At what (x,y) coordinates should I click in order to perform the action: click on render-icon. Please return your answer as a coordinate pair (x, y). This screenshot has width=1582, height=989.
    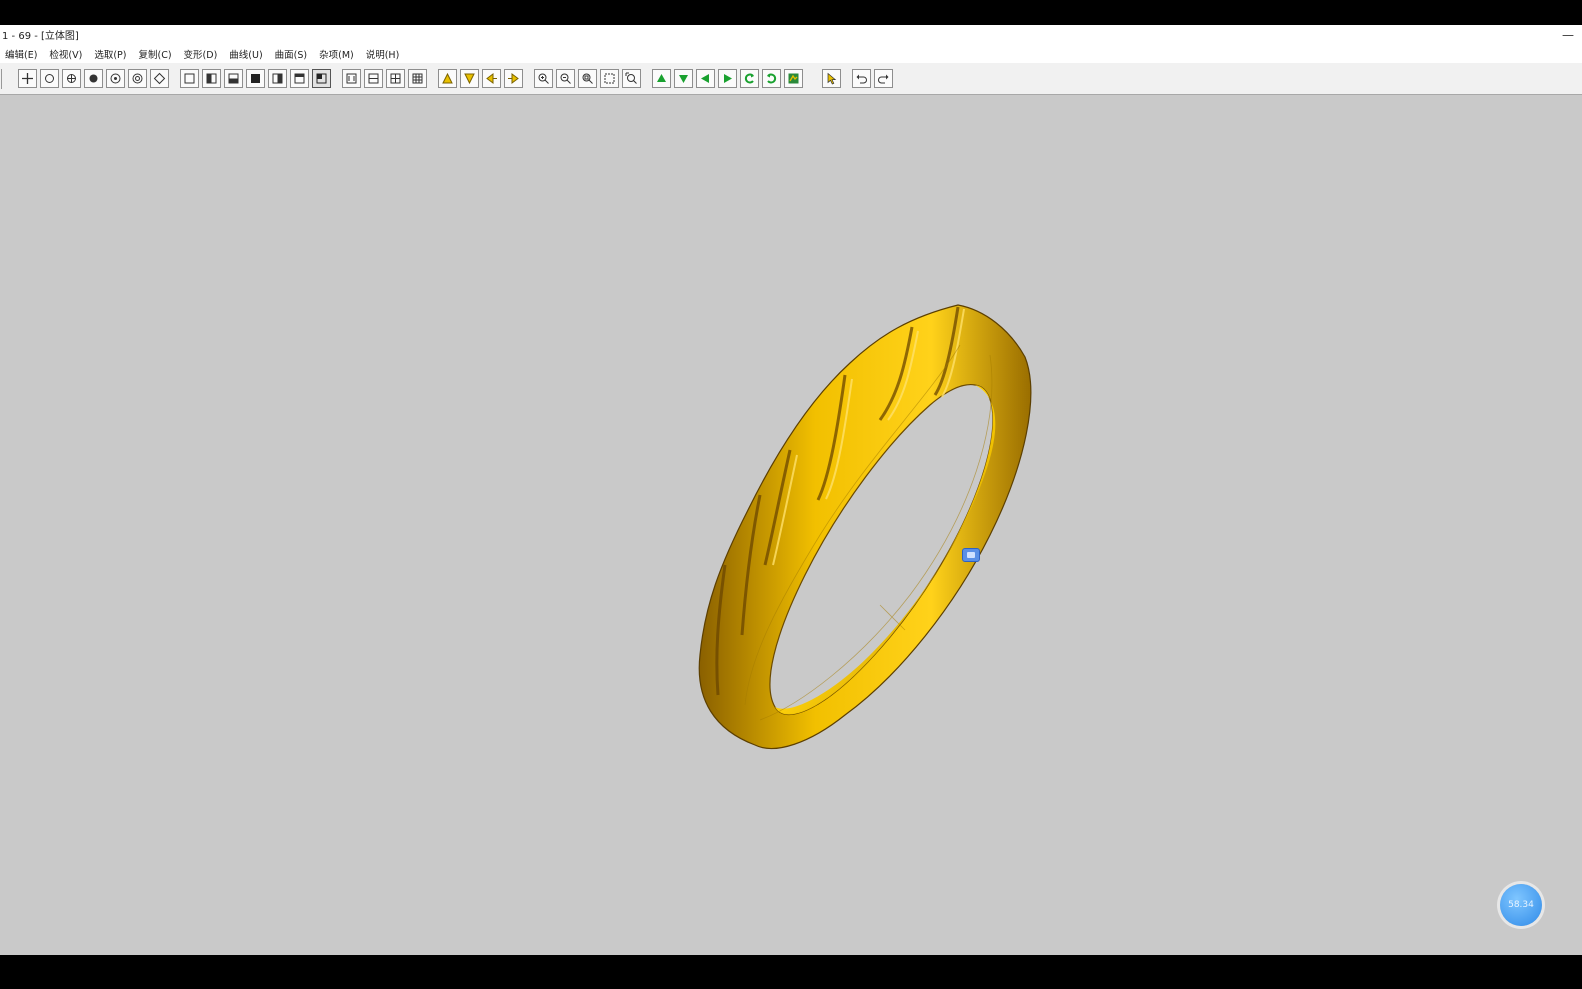
    Looking at the image, I should click on (793, 78).